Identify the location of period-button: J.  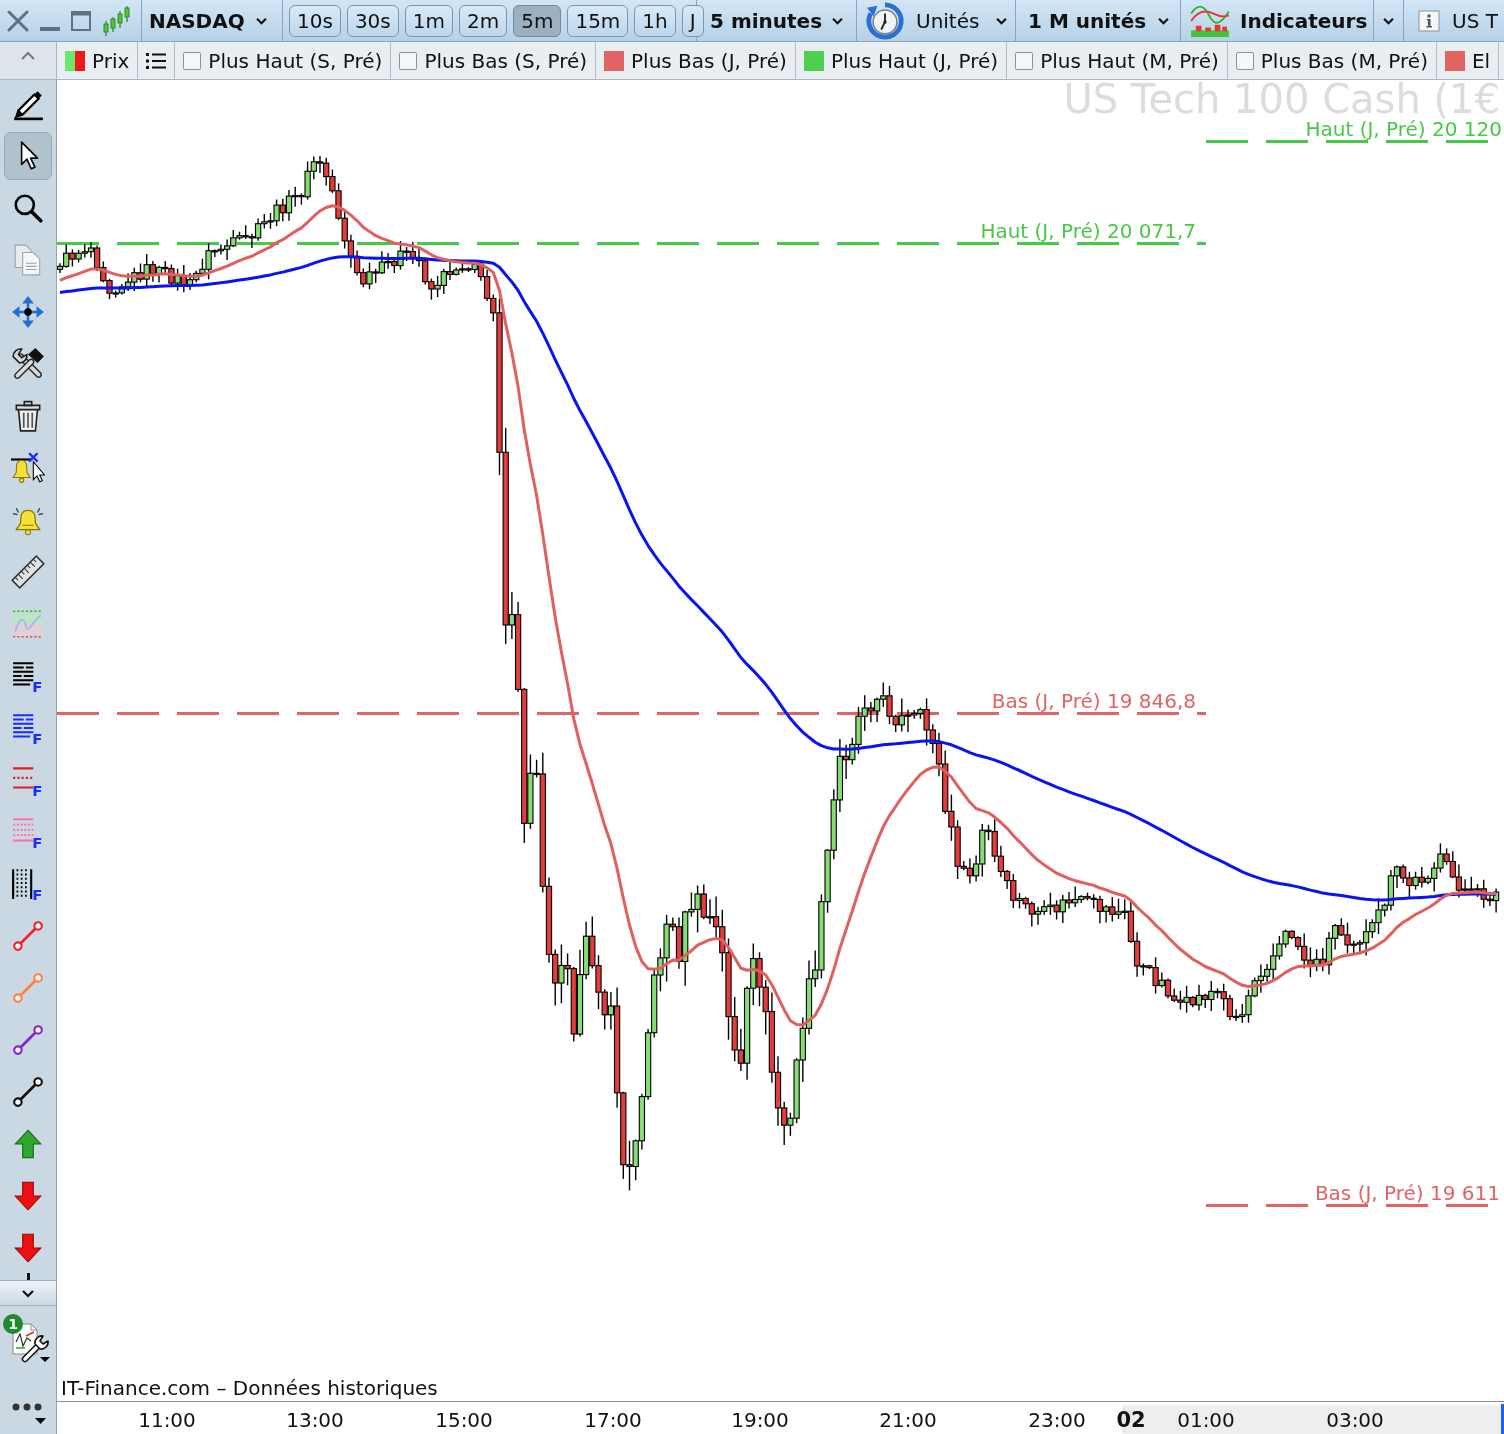
(692, 20).